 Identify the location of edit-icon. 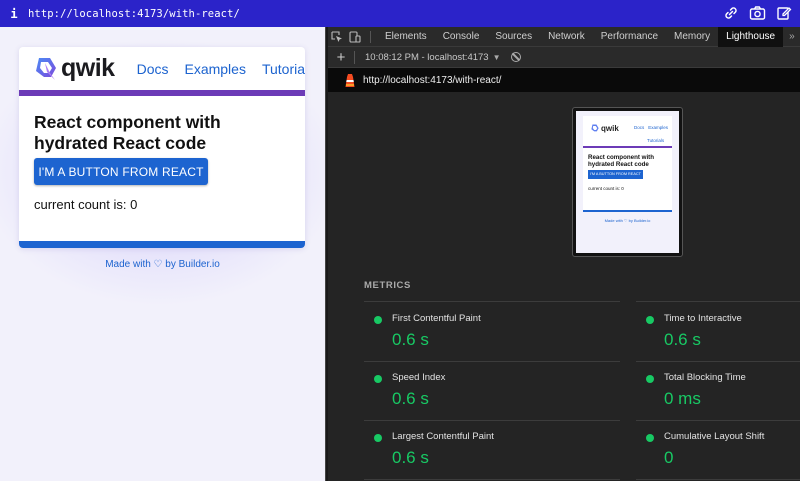
(784, 13).